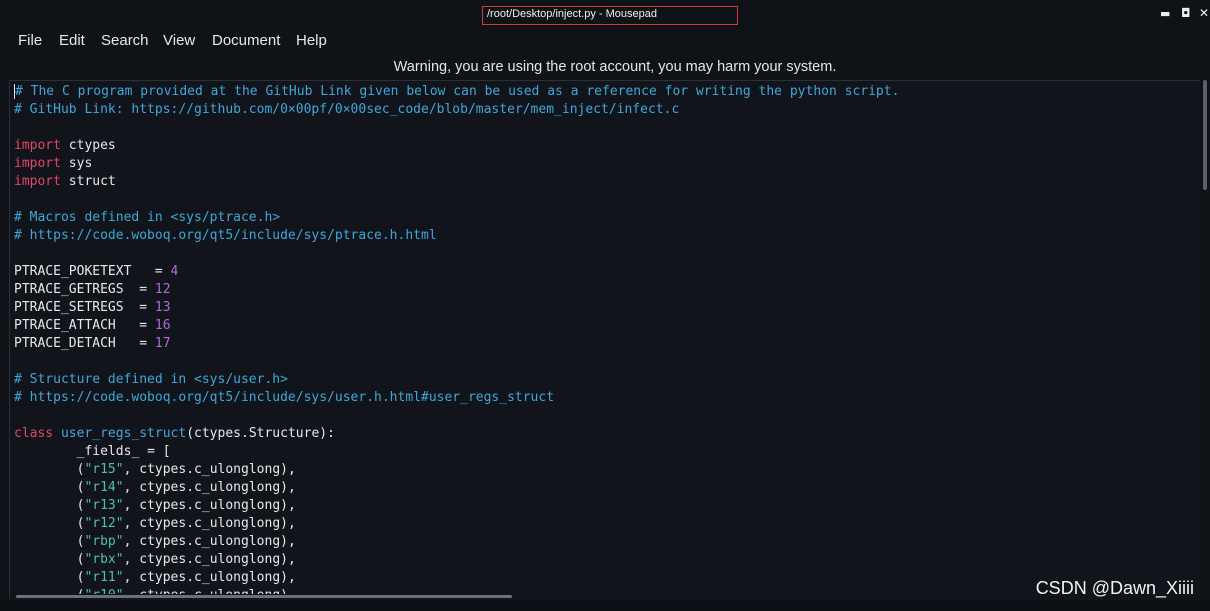 This screenshot has height=611, width=1210. Describe the element at coordinates (610, 15) in the screenshot. I see `window-title: /root/Desktop/inject.py - Mousepad` at that location.